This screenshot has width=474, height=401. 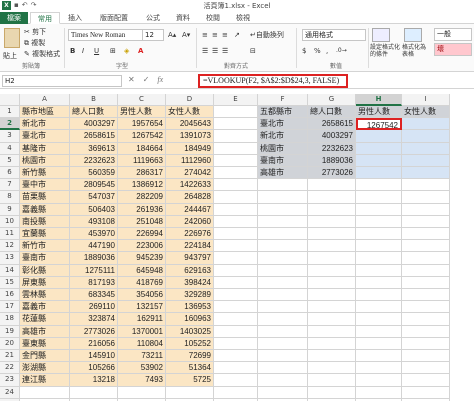 I want to click on column-header-d: D, so click(x=190, y=100).